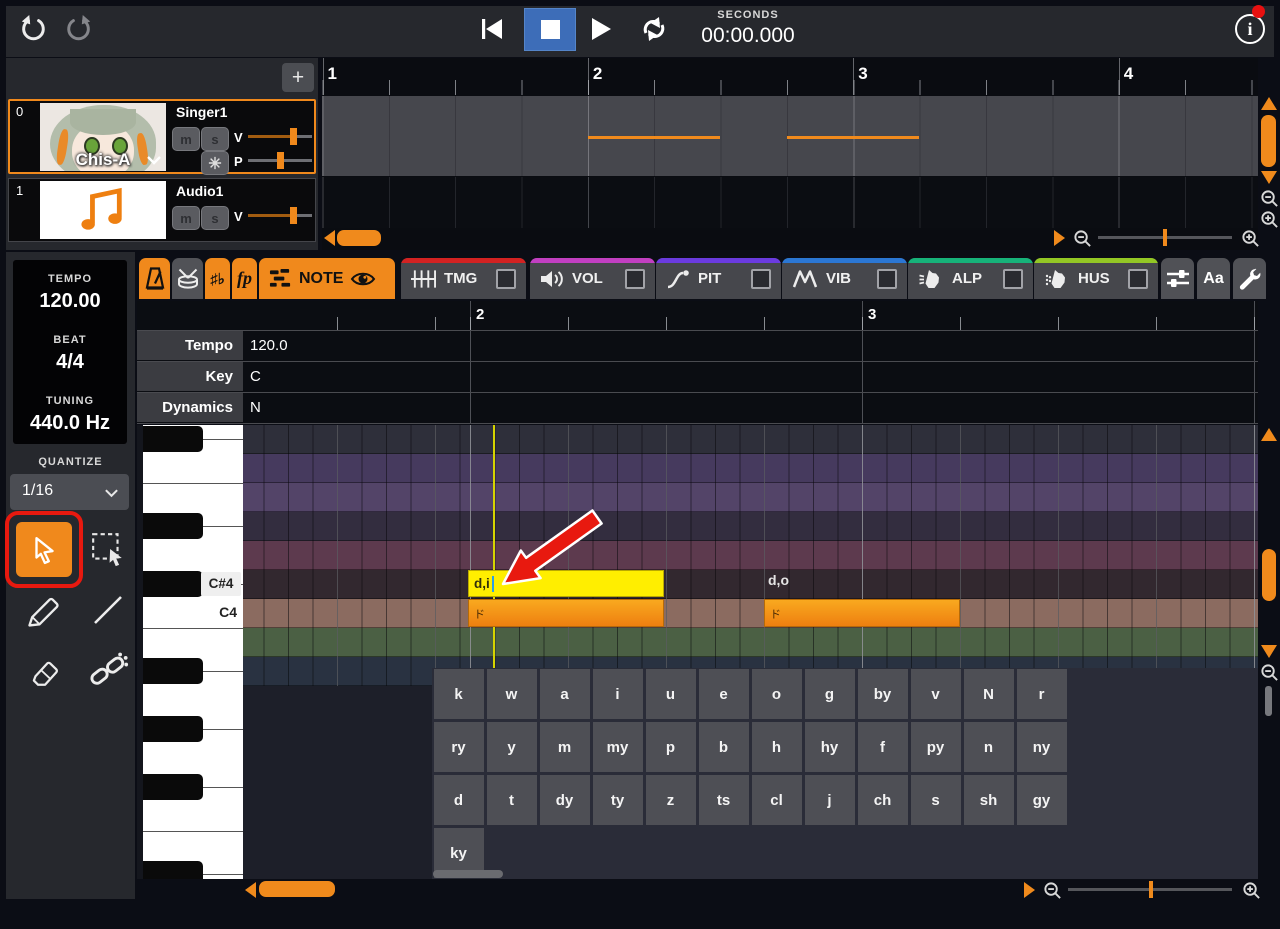 This screenshot has width=1280, height=929. Describe the element at coordinates (506, 278) in the screenshot. I see `tab-tmg-checkbox` at that location.